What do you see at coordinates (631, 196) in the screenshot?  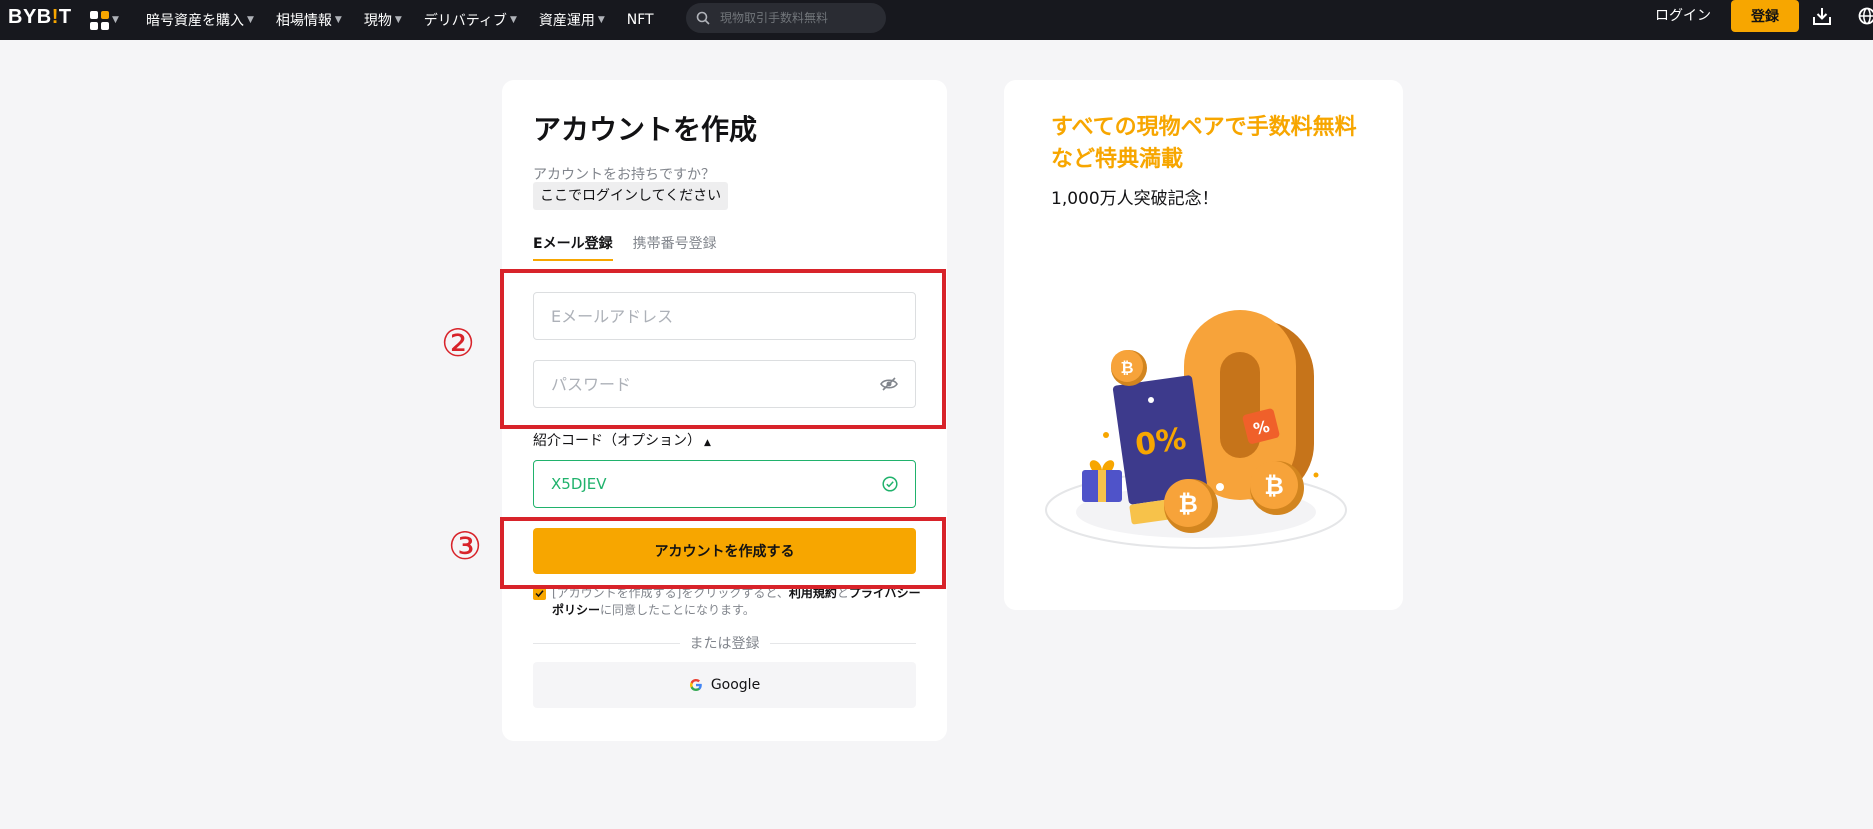 I see `login-here-link: ここでログインしてください` at bounding box center [631, 196].